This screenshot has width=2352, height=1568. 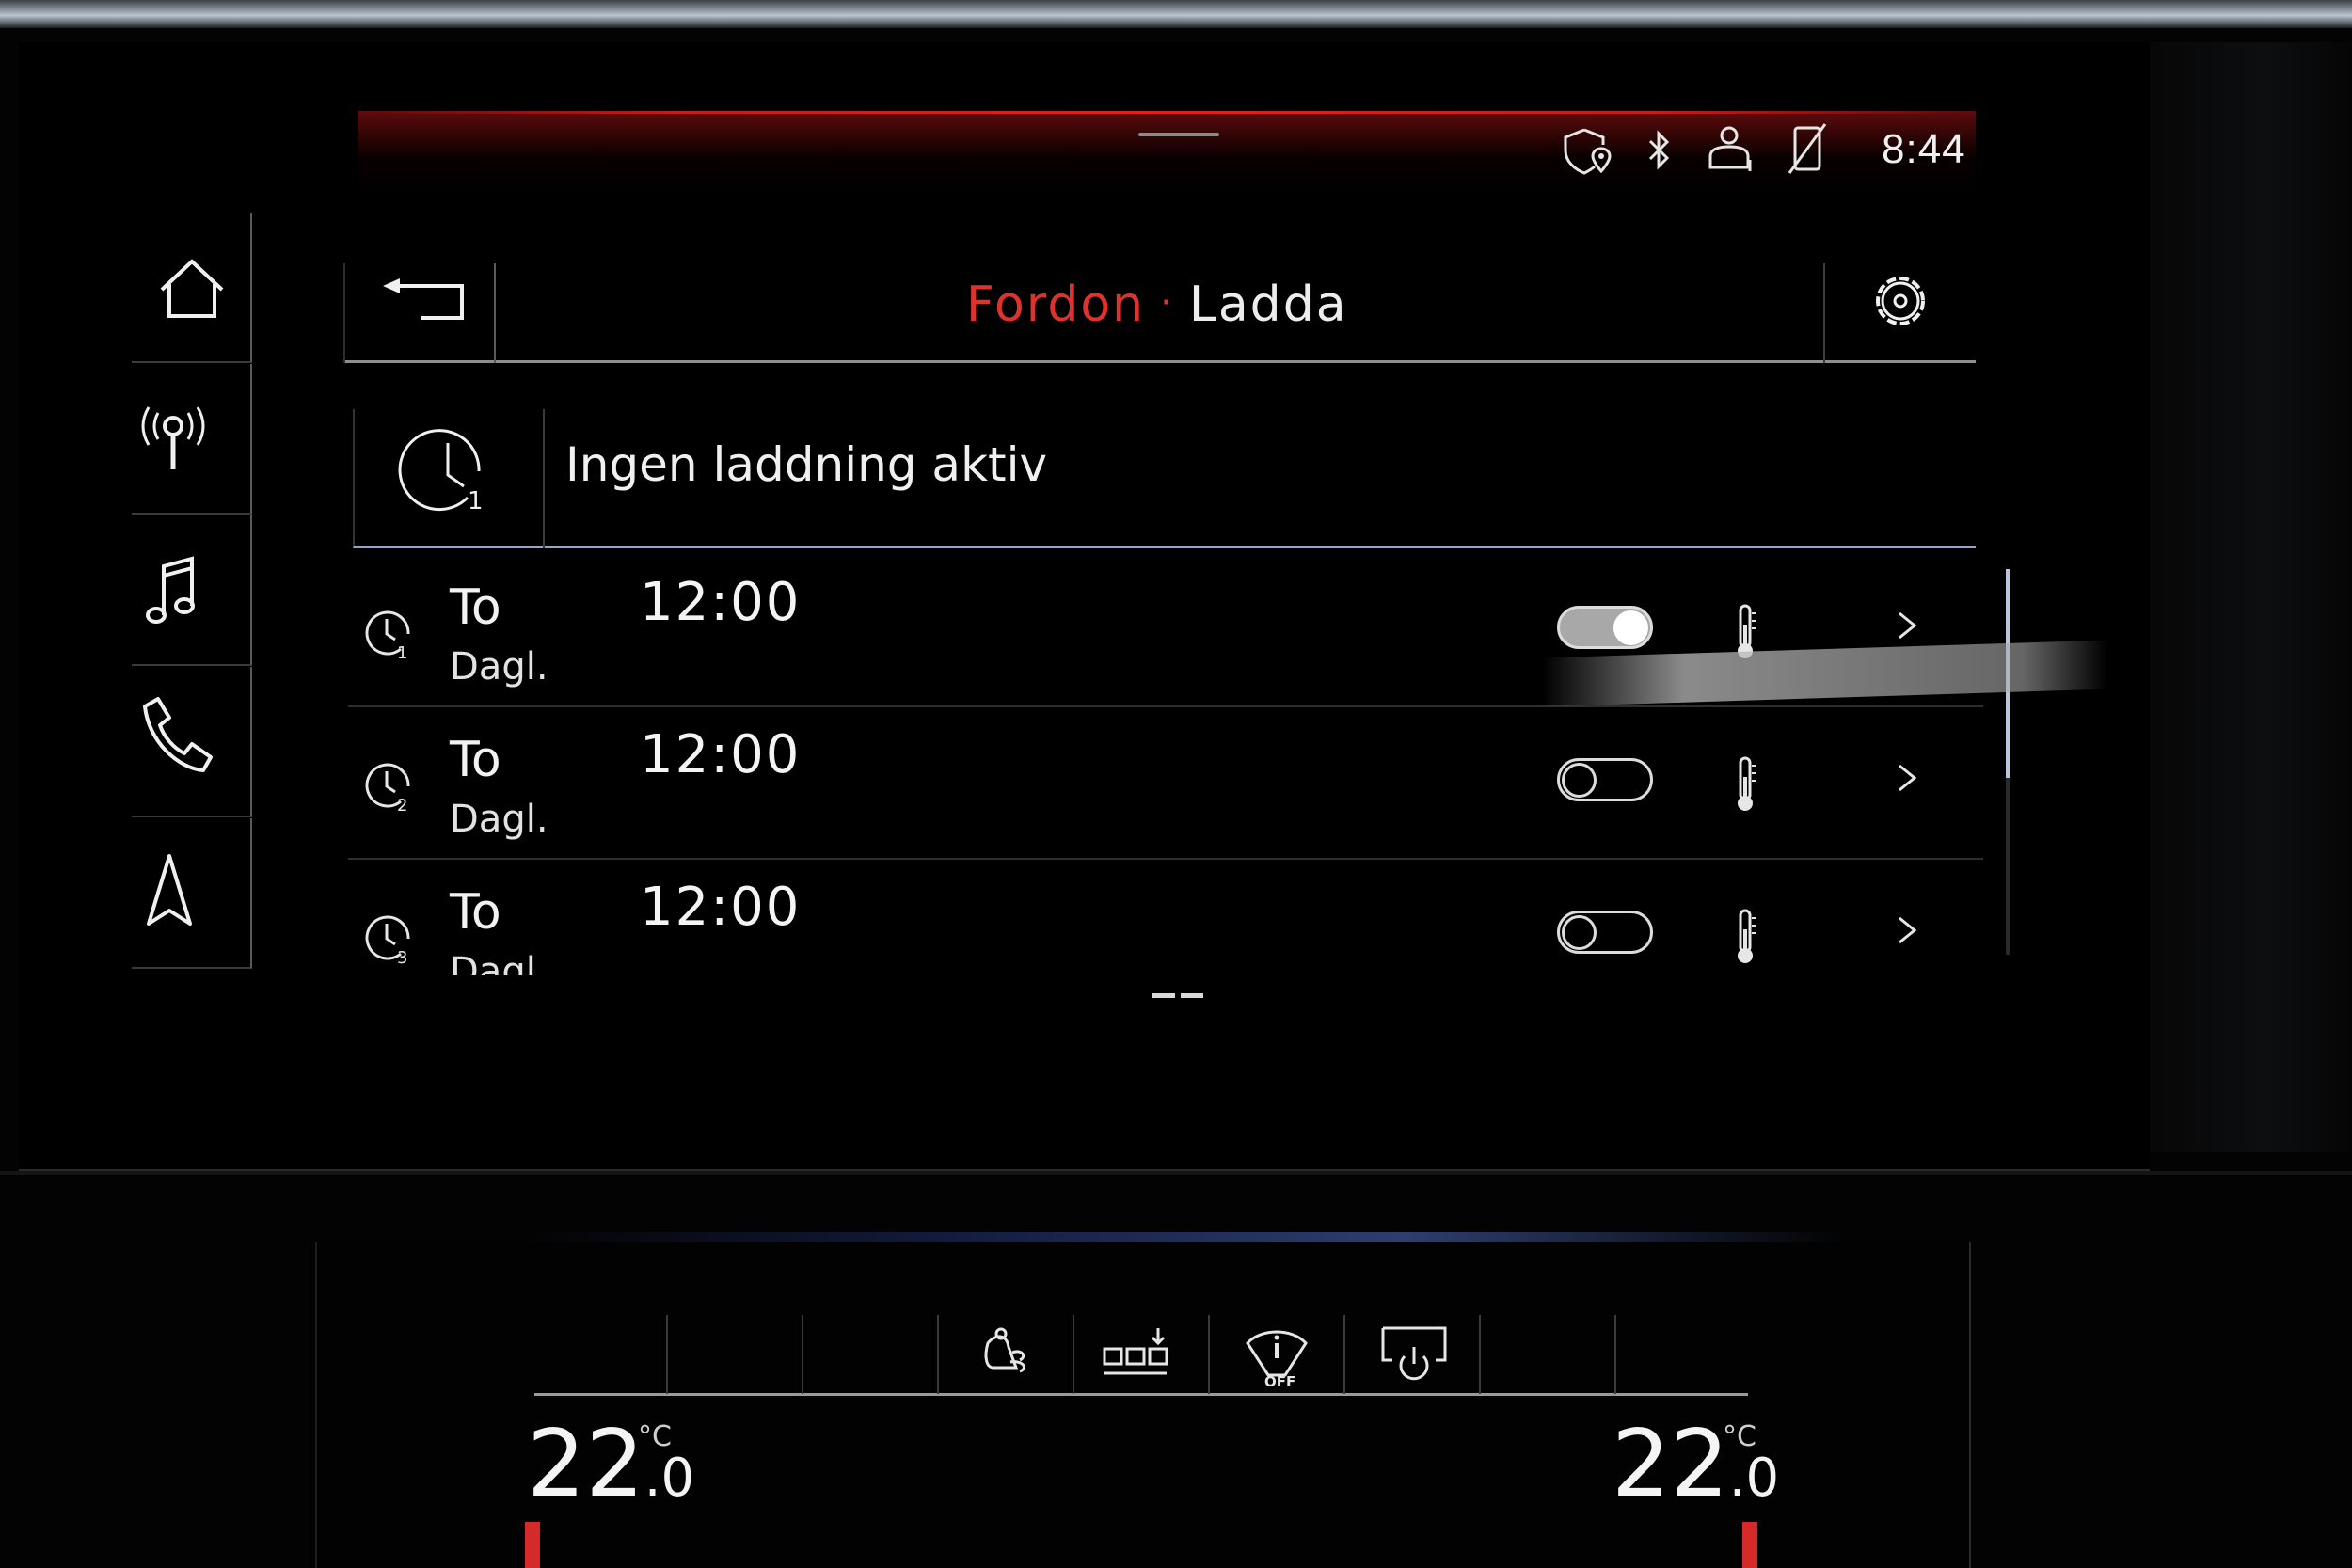 I want to click on timer-clock-icon: 2, so click(x=387, y=789).